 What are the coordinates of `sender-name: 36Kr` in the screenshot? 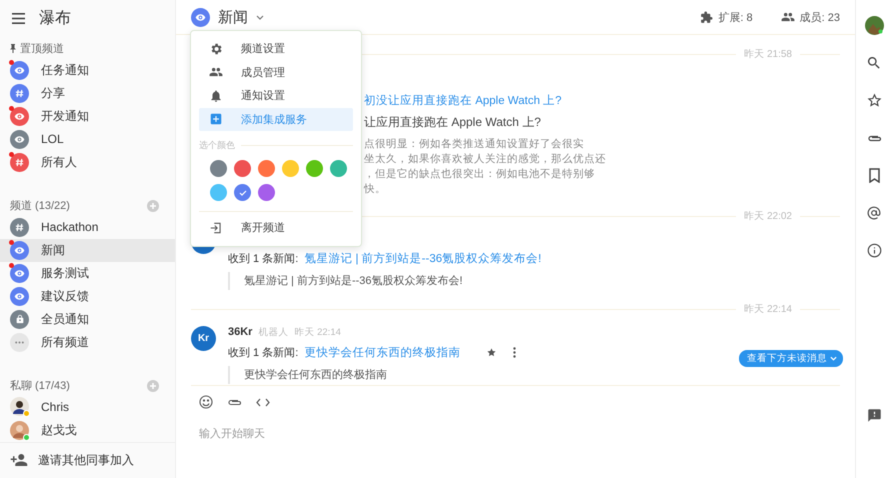 It's located at (240, 332).